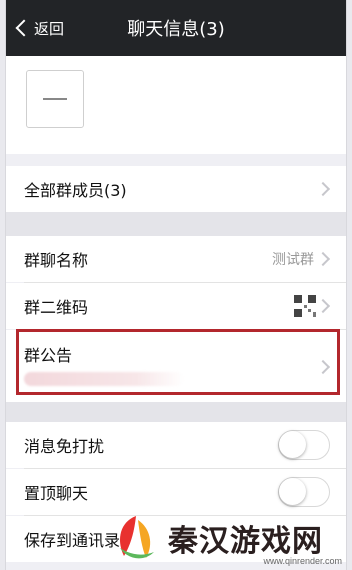 Image resolution: width=352 pixels, height=570 pixels. Describe the element at coordinates (48, 355) in the screenshot. I see `group-notice-label: 群公告` at that location.